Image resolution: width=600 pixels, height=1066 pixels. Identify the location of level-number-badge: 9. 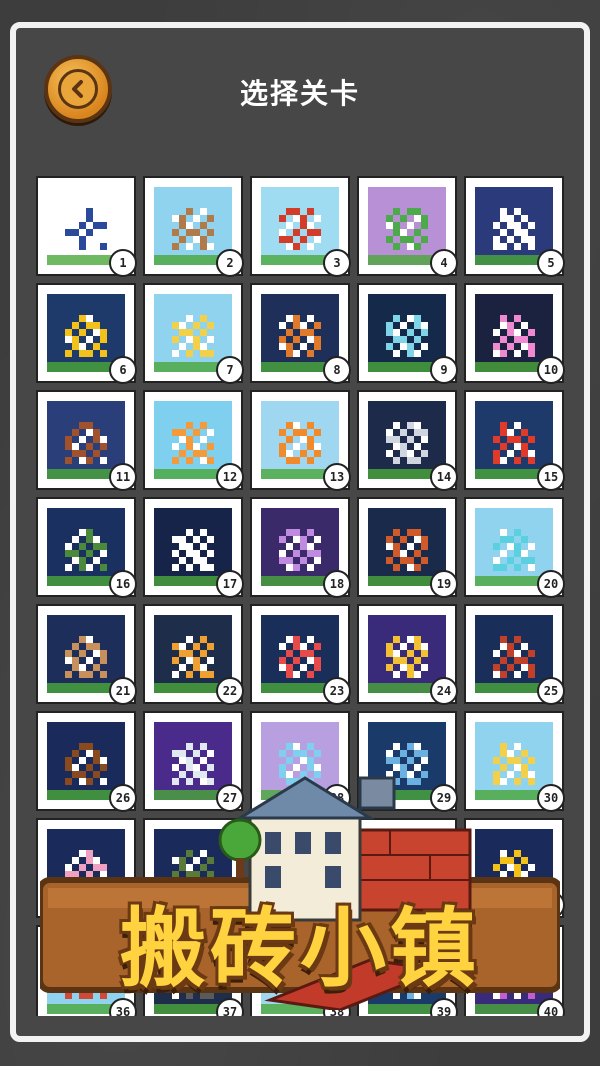
(444, 370).